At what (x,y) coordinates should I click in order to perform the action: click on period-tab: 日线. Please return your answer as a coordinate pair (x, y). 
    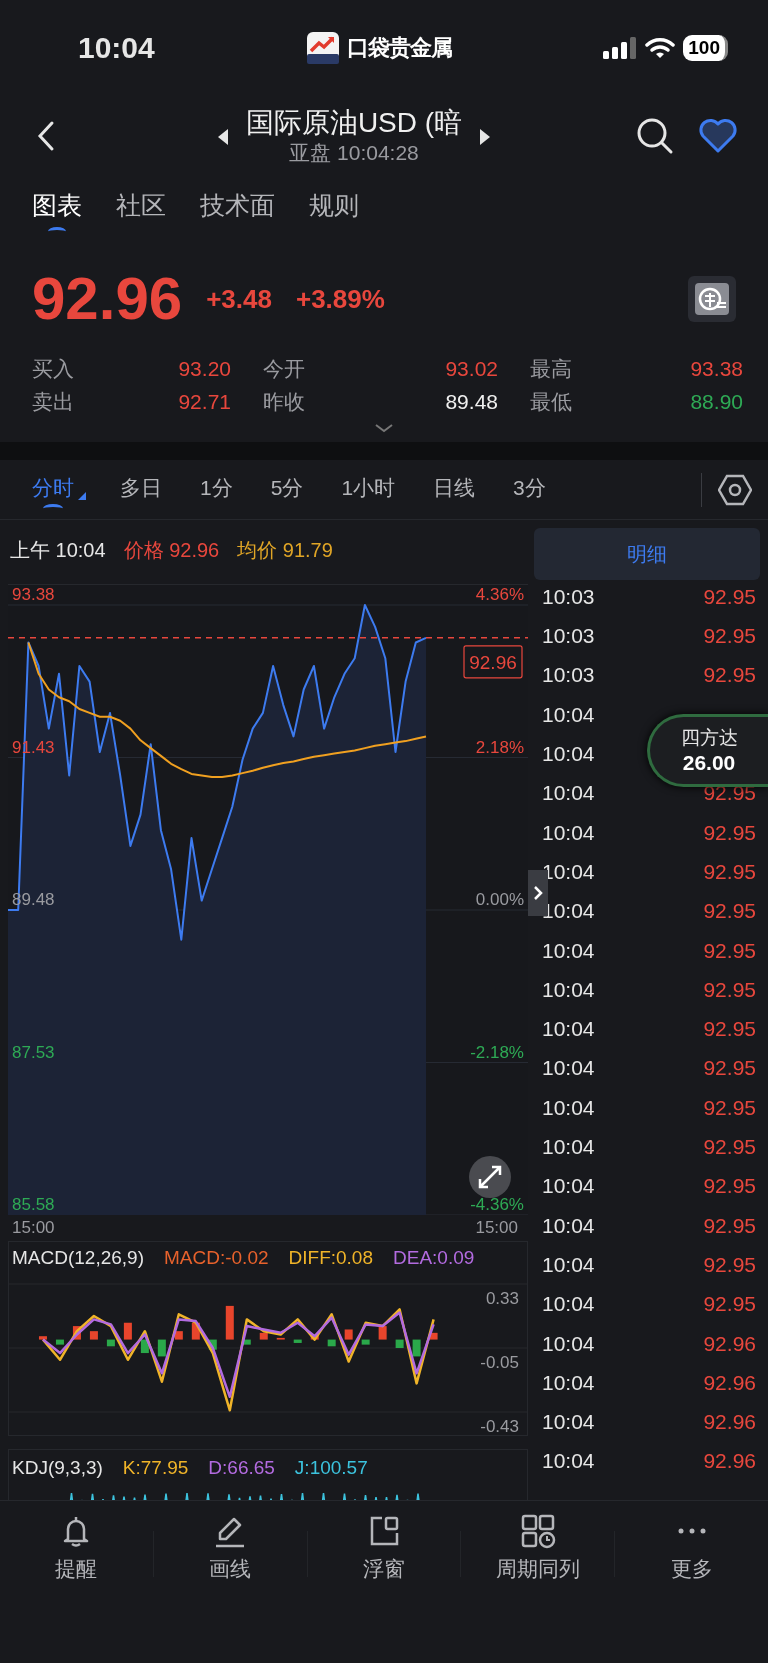
    Looking at the image, I should click on (454, 489).